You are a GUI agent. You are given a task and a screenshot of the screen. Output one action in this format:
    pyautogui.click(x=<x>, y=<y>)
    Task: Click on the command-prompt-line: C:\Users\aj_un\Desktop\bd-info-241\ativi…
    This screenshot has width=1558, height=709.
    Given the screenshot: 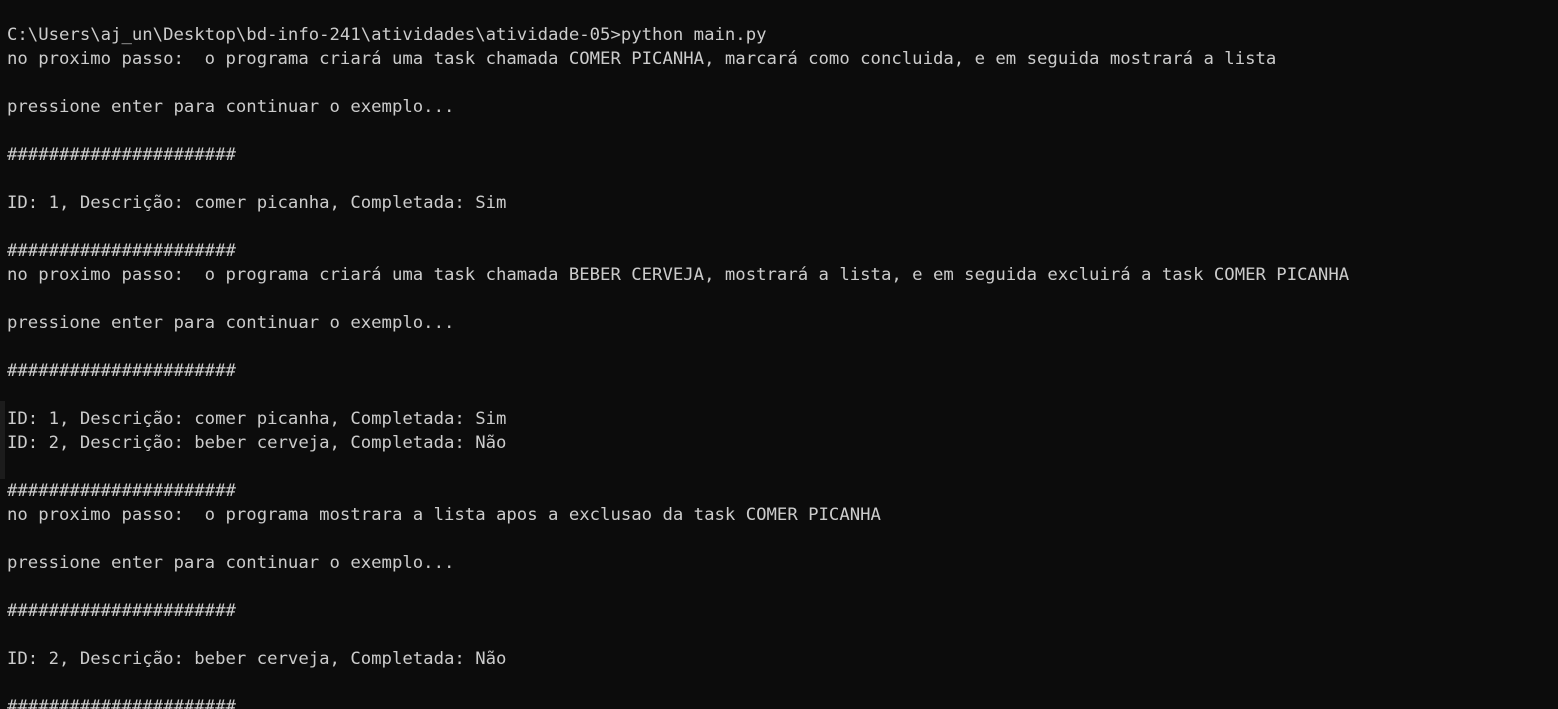 What is the action you would take?
    pyautogui.click(x=387, y=35)
    